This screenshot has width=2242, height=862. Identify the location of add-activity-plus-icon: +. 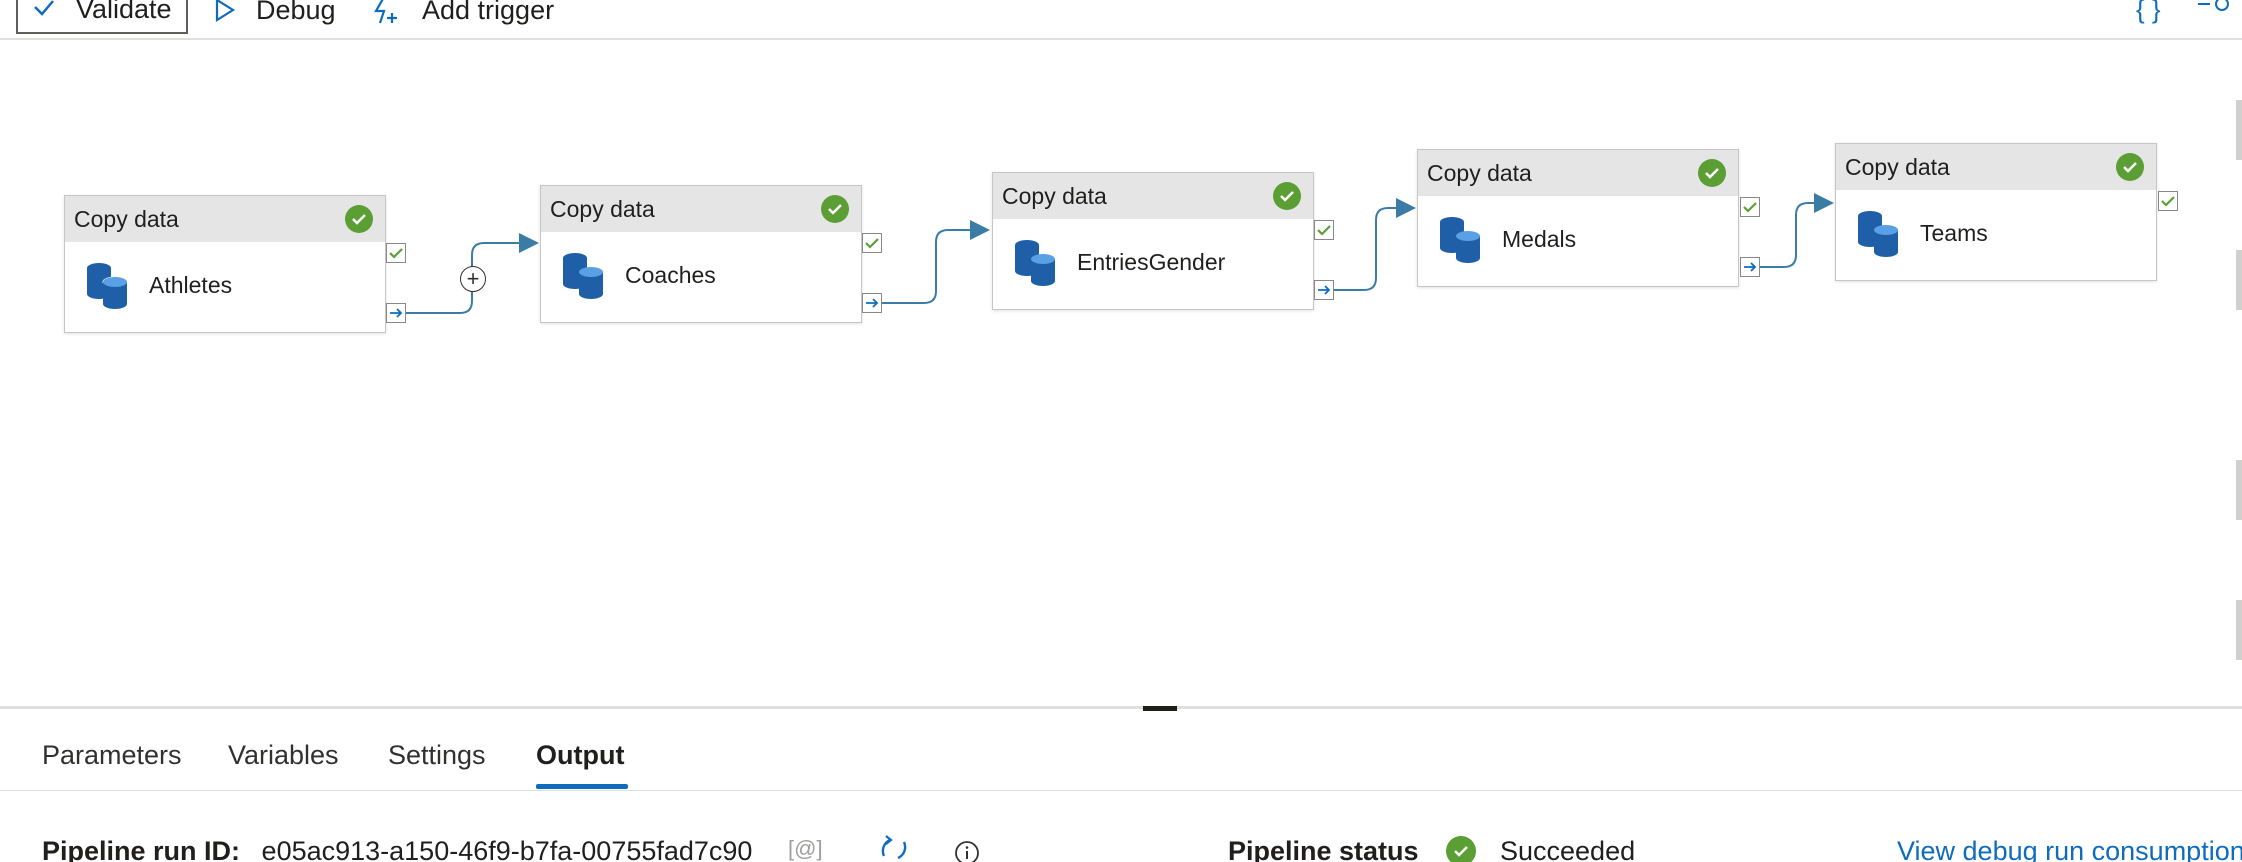
(473, 279).